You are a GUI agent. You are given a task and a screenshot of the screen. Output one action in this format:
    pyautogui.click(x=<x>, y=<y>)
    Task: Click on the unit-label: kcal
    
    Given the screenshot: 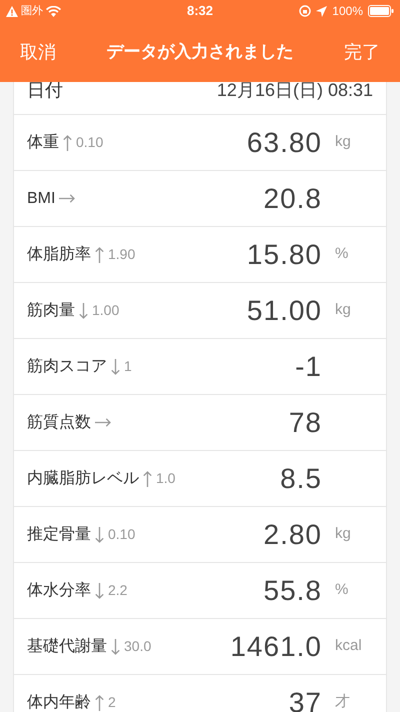 What is the action you would take?
    pyautogui.click(x=348, y=646)
    